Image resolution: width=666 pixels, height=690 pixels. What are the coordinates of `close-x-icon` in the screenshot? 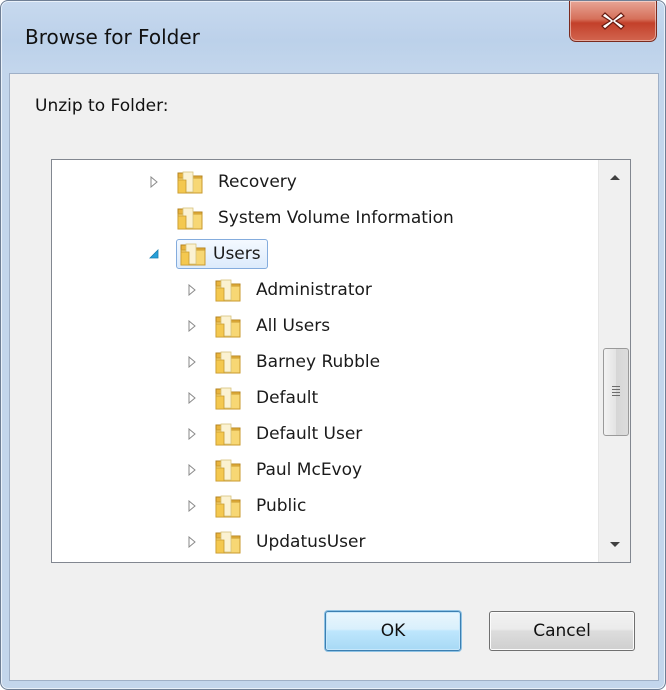 It's located at (613, 21).